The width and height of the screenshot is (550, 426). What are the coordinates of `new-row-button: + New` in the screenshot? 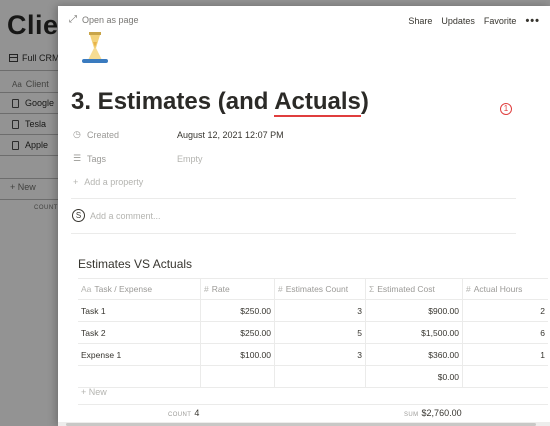 It's located at (94, 392).